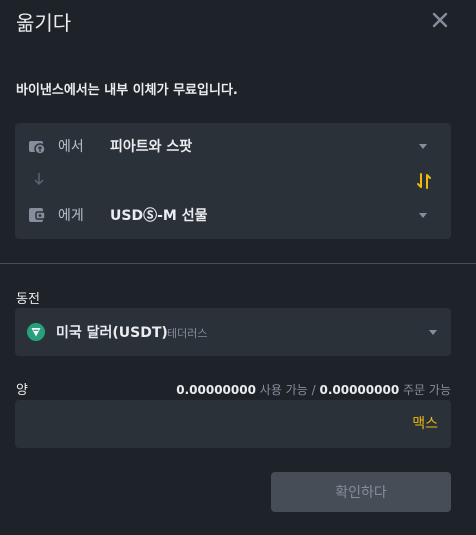  What do you see at coordinates (283, 390) in the screenshot?
I see `available-text: 사용 가능` at bounding box center [283, 390].